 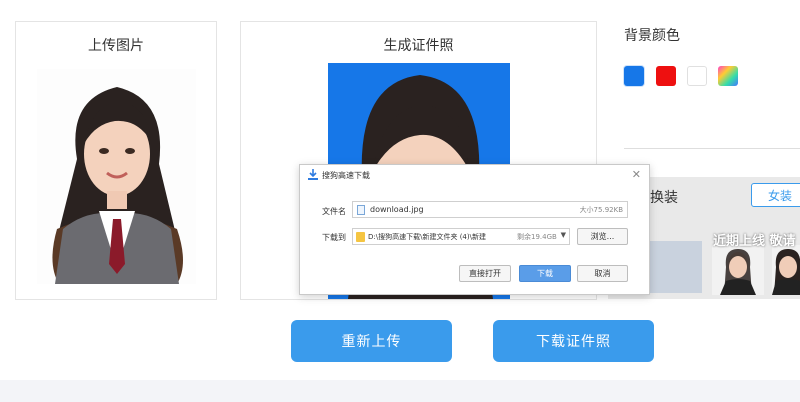 I want to click on save-path-select: D:\搜狗高速下载\新建文件夹 (4)\新建 剩余19.4GB ▼, so click(x=461, y=236).